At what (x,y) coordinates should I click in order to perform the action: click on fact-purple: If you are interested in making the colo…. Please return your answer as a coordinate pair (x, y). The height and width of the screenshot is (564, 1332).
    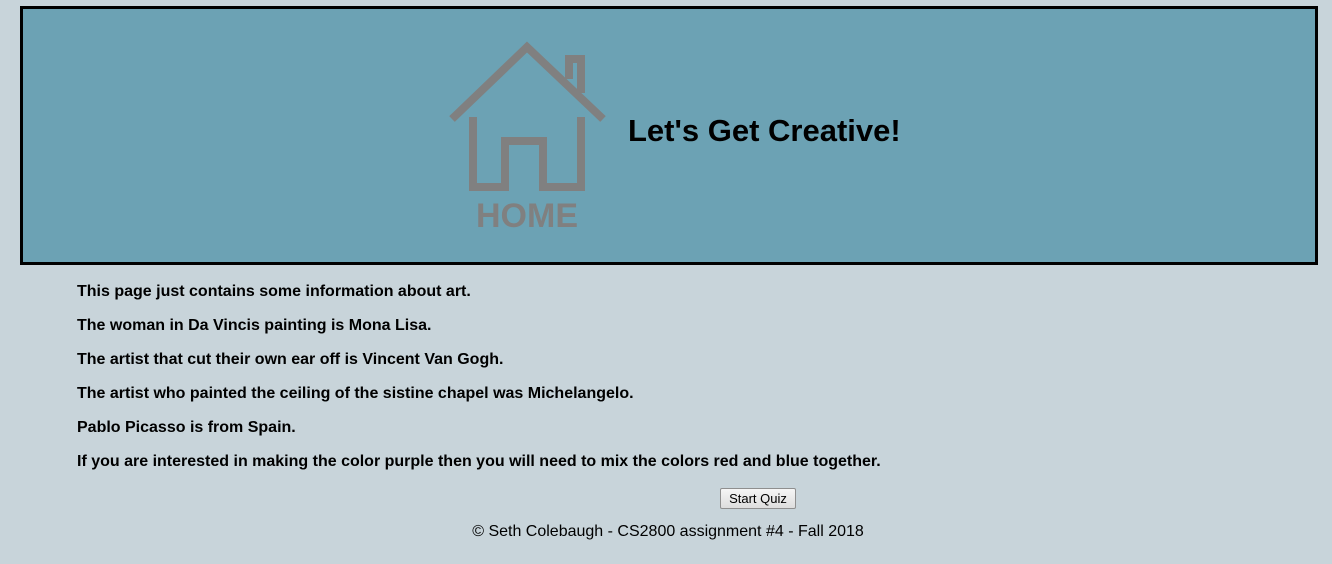
    Looking at the image, I should click on (479, 461).